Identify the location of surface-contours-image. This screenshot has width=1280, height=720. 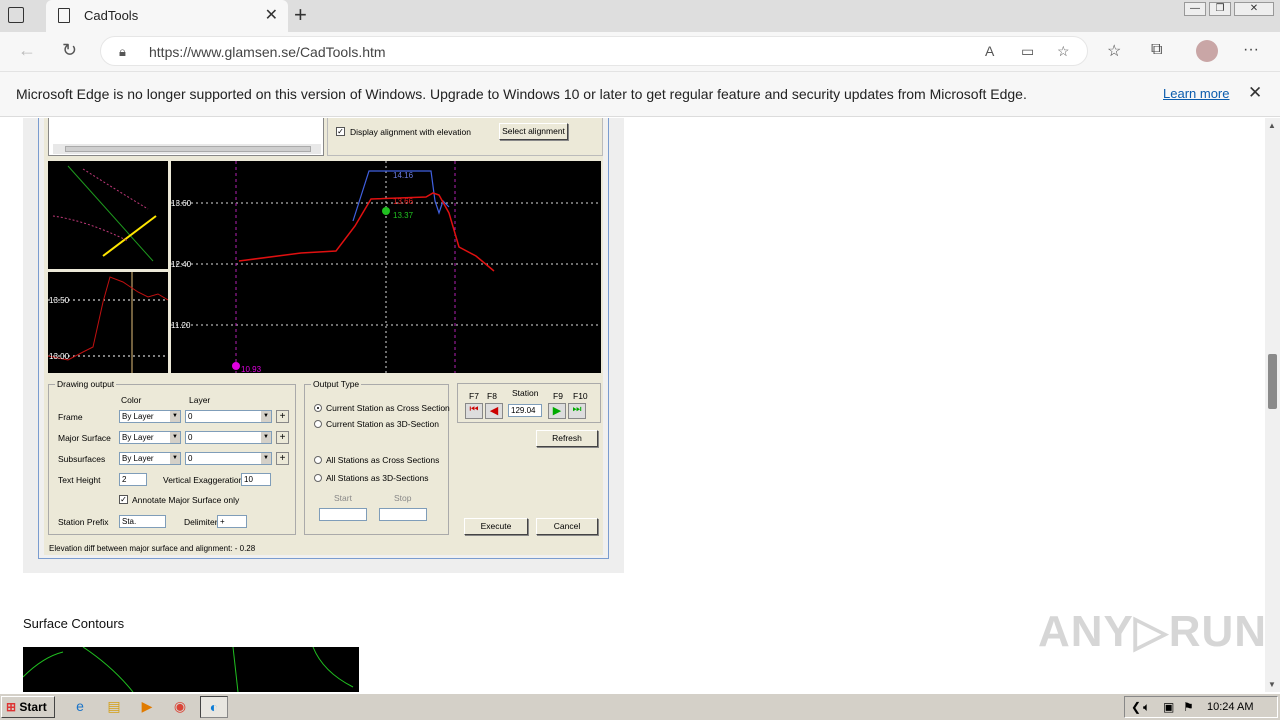
(190, 669).